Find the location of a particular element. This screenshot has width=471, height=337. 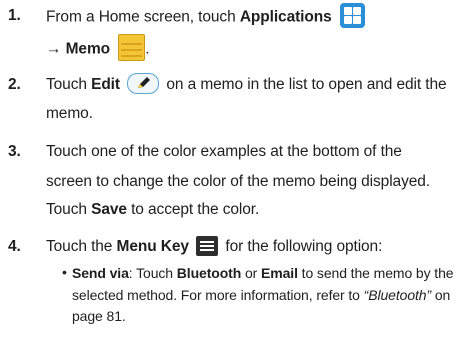

save-label: Save is located at coordinates (109, 209).